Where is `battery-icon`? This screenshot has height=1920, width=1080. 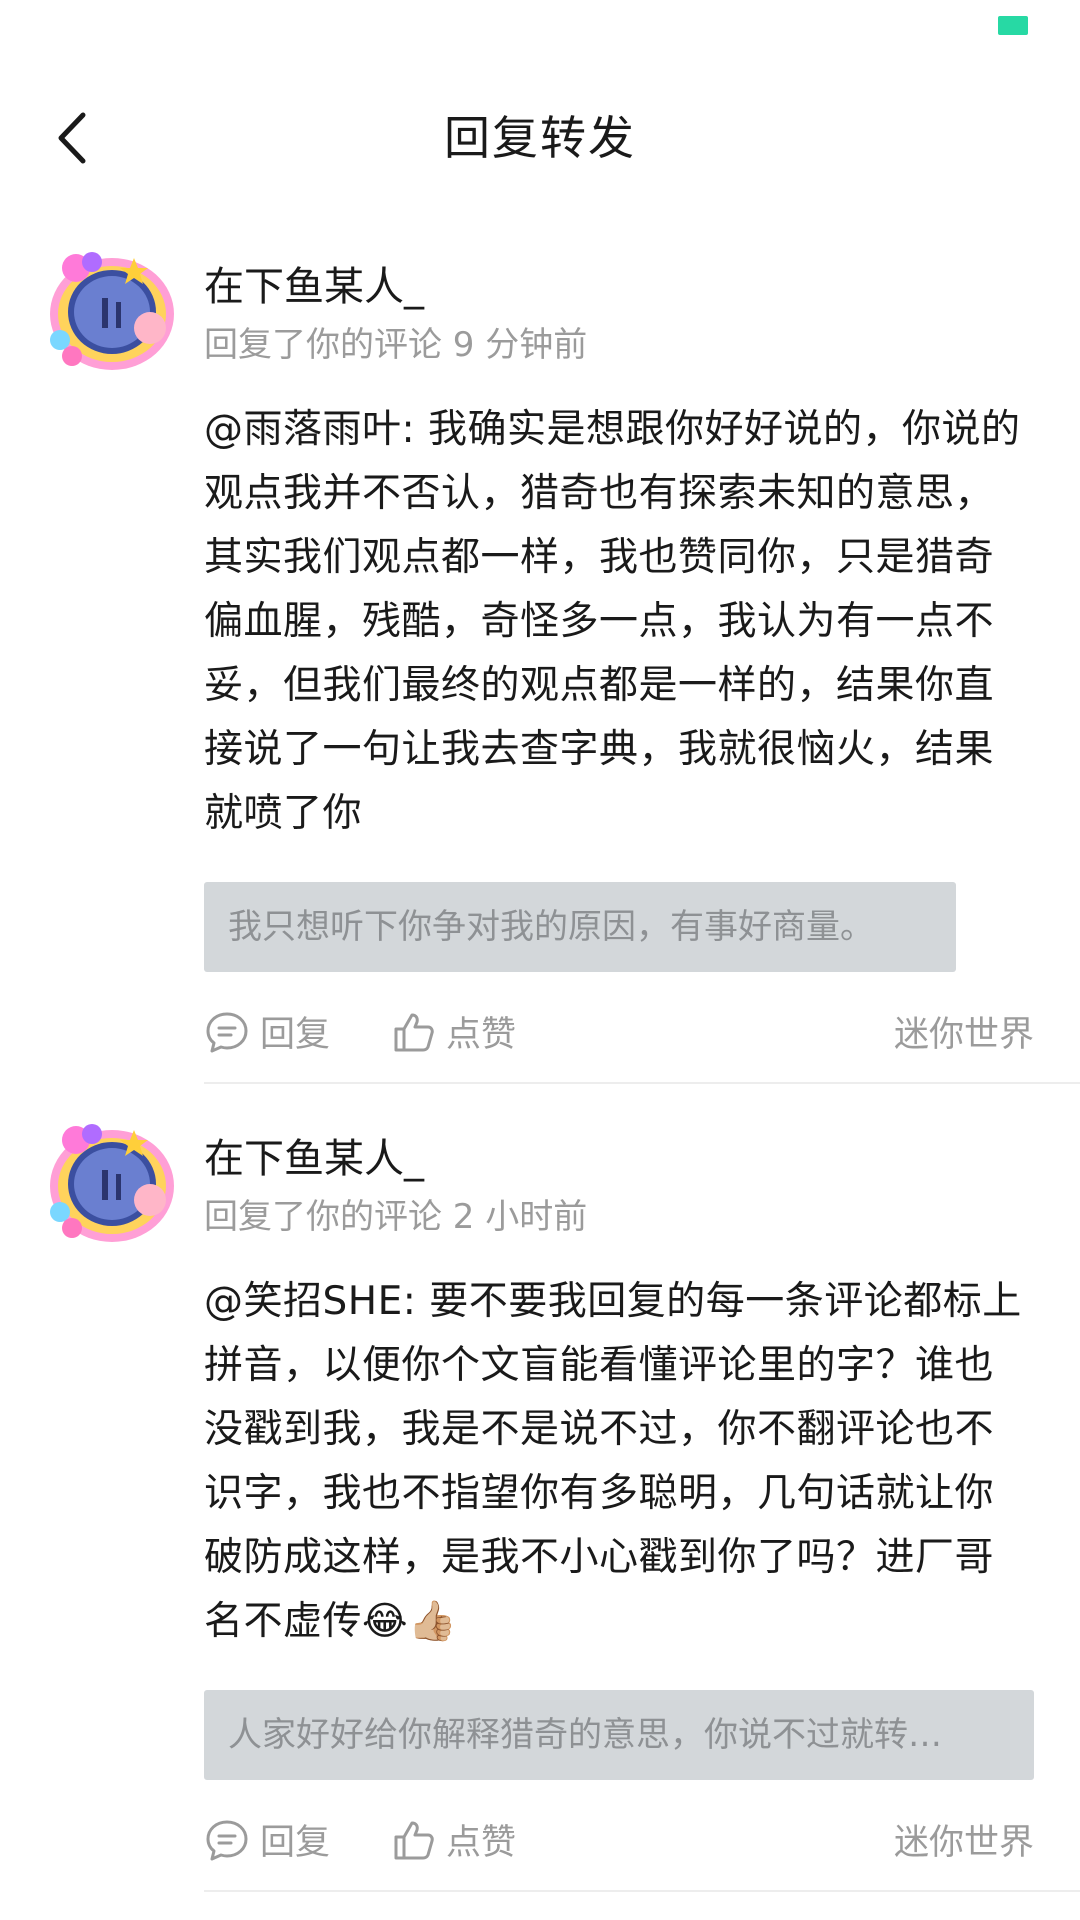 battery-icon is located at coordinates (1013, 25).